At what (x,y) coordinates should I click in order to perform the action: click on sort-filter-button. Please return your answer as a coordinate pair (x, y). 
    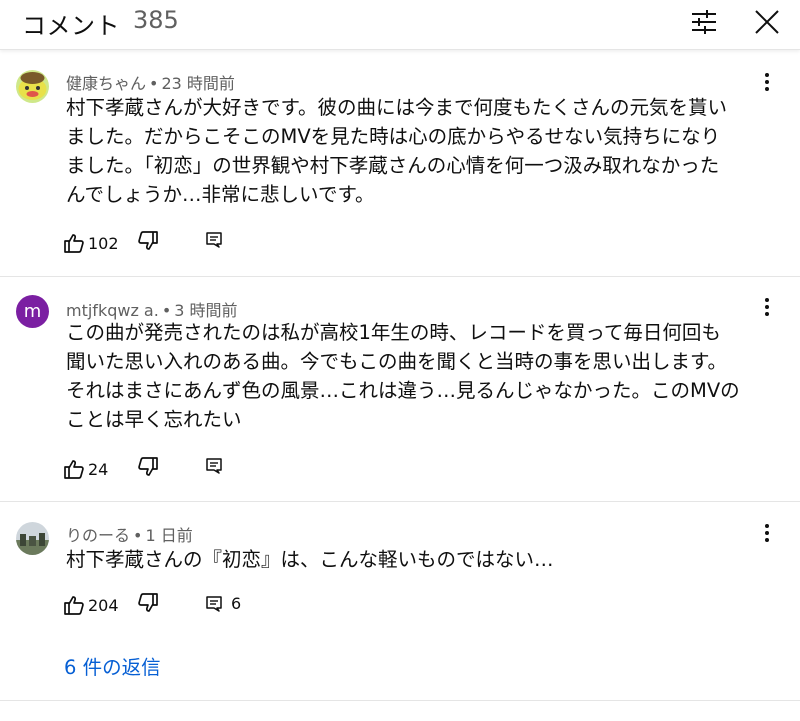
    Looking at the image, I should click on (704, 22).